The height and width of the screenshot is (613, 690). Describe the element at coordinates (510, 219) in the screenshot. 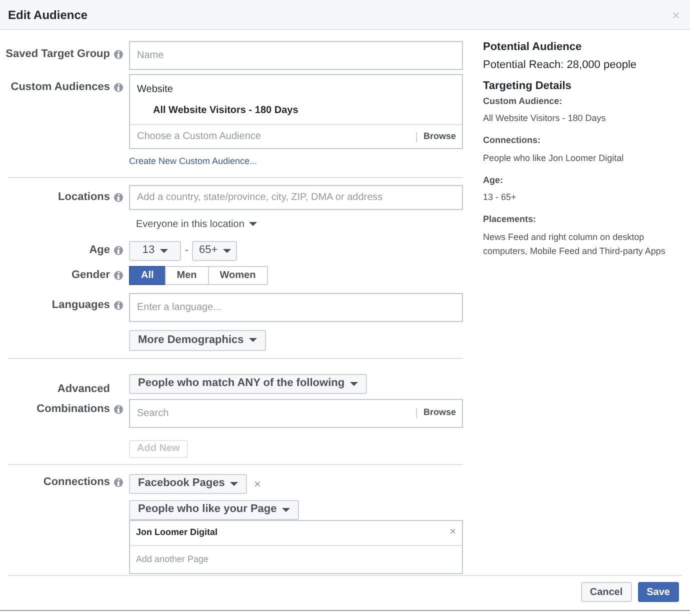

I see `detail-heading: Placements:` at that location.